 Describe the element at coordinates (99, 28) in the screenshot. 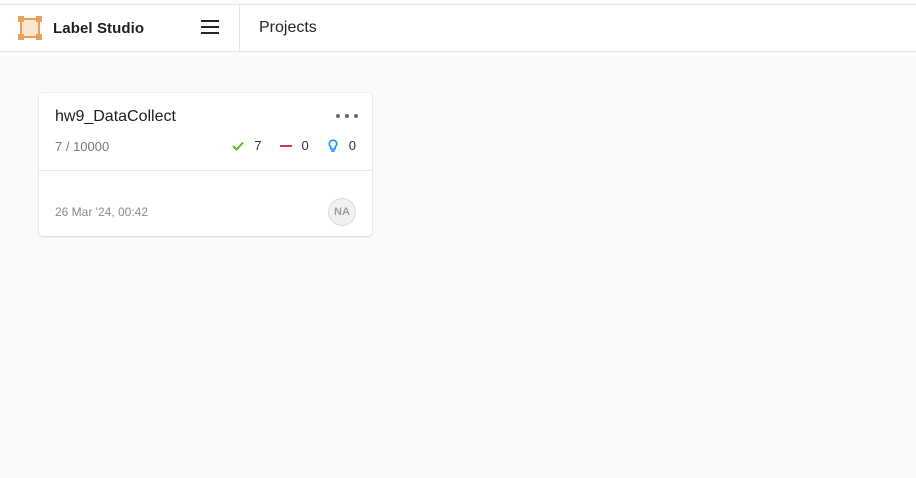

I see `app-name: Label Studio` at that location.